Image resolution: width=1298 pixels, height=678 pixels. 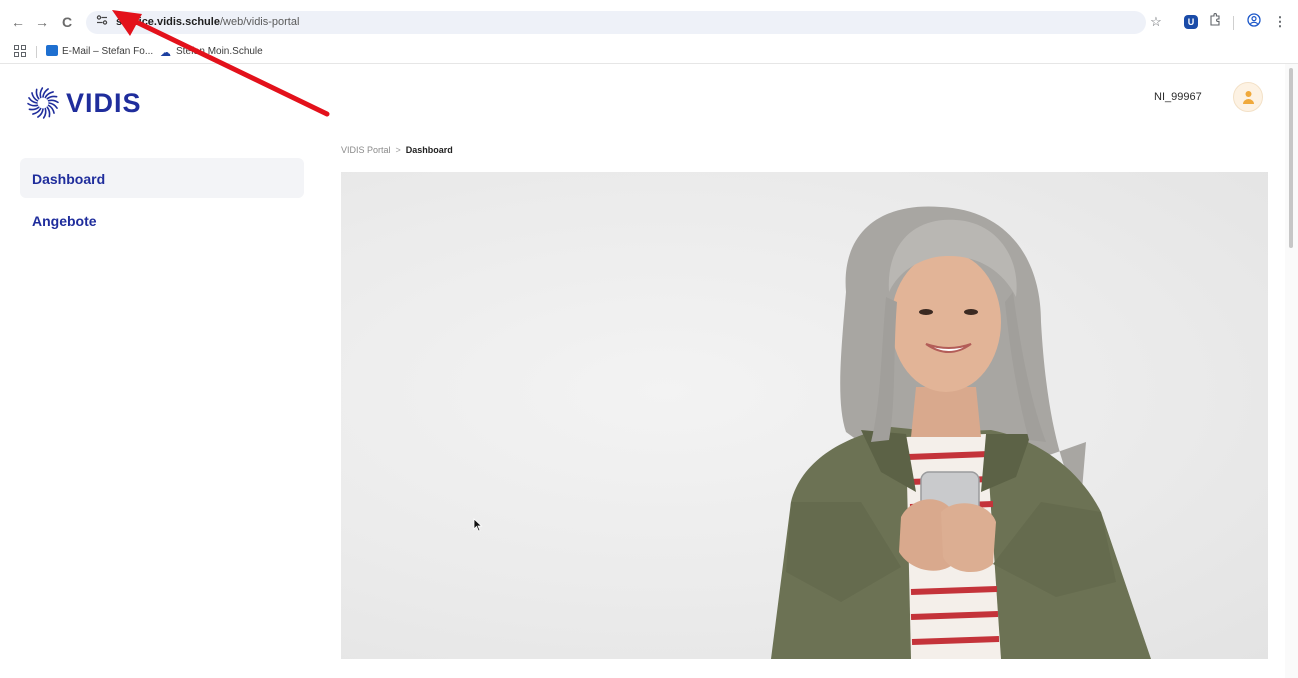 I want to click on app-header: VIDIS NI_99967, so click(x=649, y=99).